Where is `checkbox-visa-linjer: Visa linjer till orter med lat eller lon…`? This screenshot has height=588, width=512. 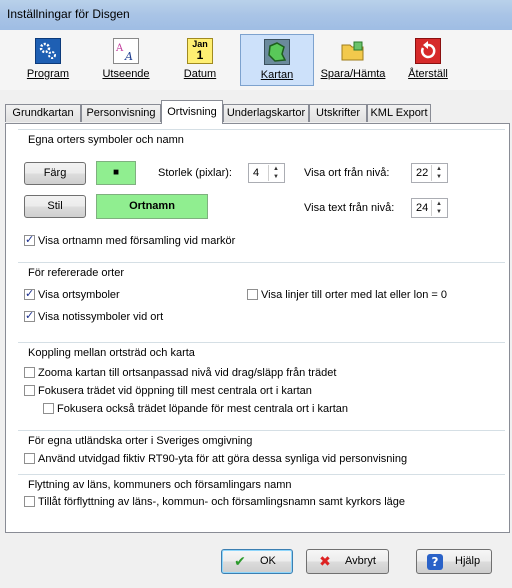
checkbox-visa-linjer: Visa linjer till orter med lat eller lon… is located at coordinates (347, 295).